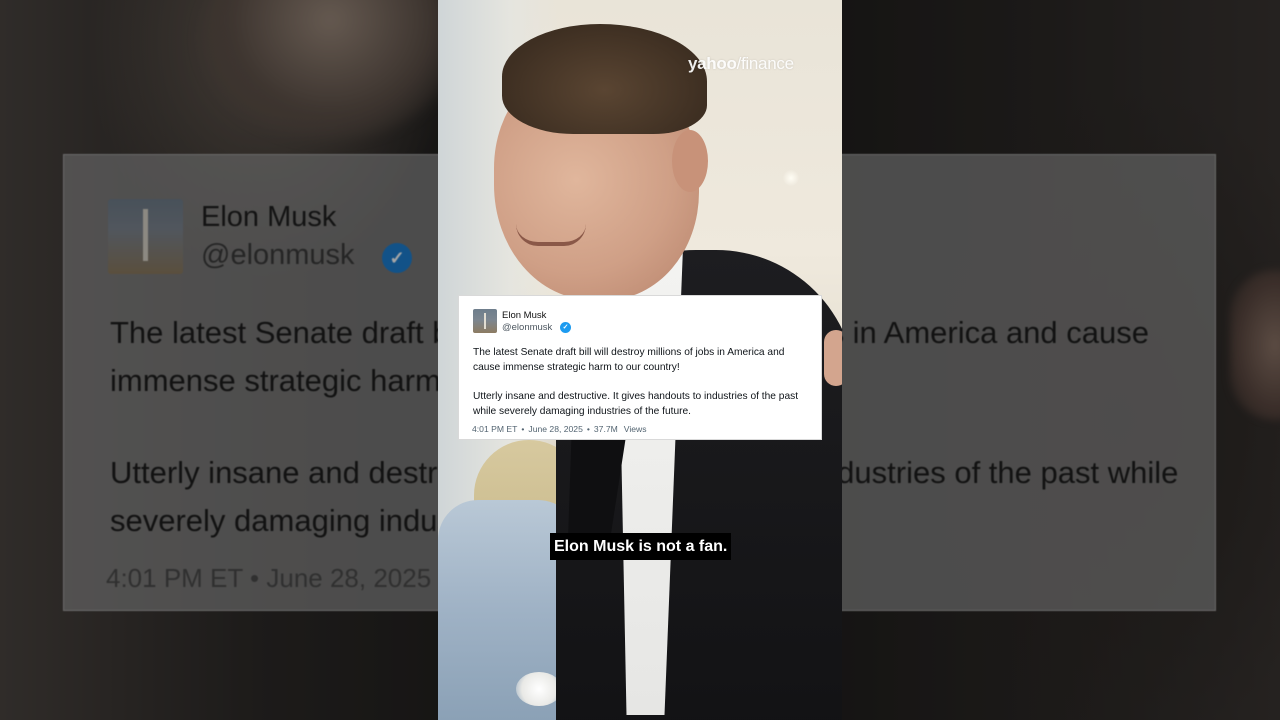 This screenshot has width=1280, height=720. What do you see at coordinates (712, 63) in the screenshot?
I see `watermark-brand: yahoo` at bounding box center [712, 63].